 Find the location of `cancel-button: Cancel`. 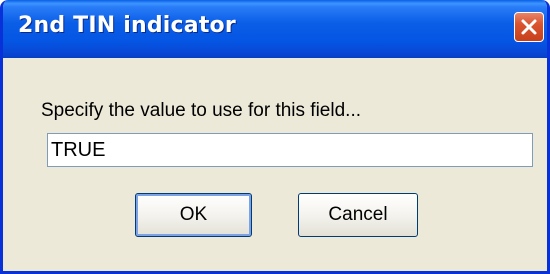

cancel-button: Cancel is located at coordinates (358, 215).